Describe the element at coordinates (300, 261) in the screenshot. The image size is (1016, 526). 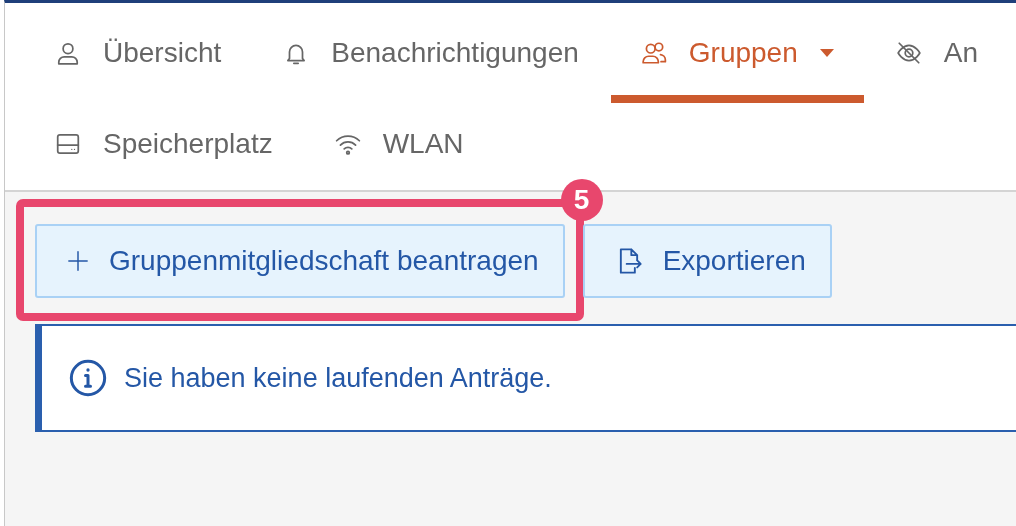
I see `request-membership-button: Gruppenmitgliedschaft beantragen` at that location.